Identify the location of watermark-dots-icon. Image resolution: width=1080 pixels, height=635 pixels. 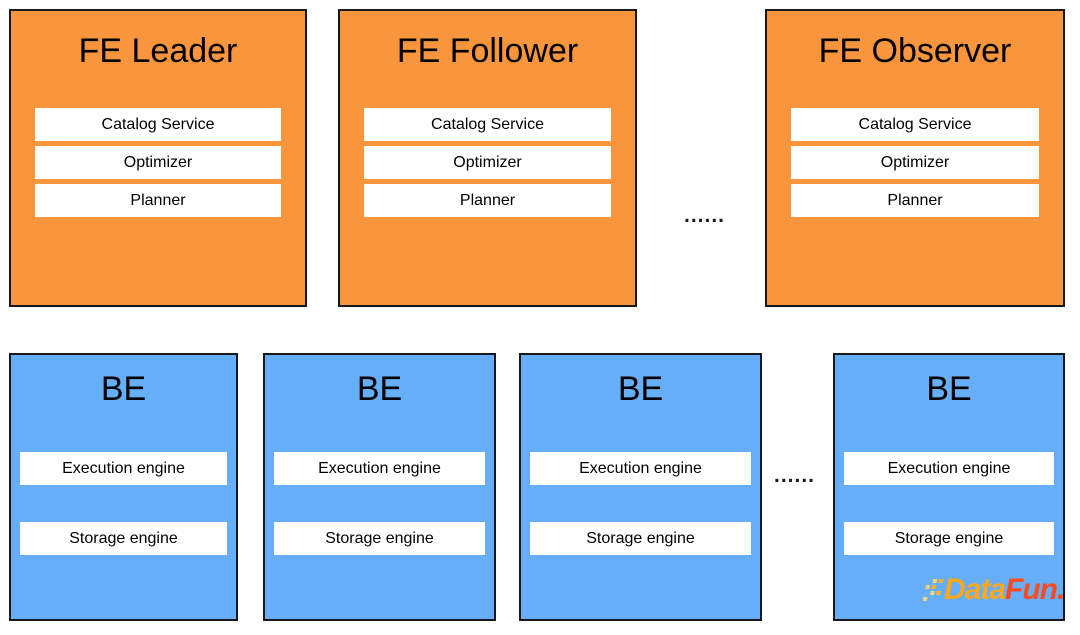
(933, 590).